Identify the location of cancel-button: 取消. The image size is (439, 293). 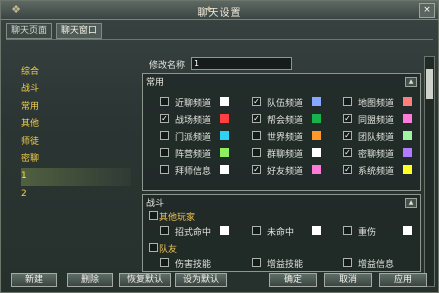
(348, 280).